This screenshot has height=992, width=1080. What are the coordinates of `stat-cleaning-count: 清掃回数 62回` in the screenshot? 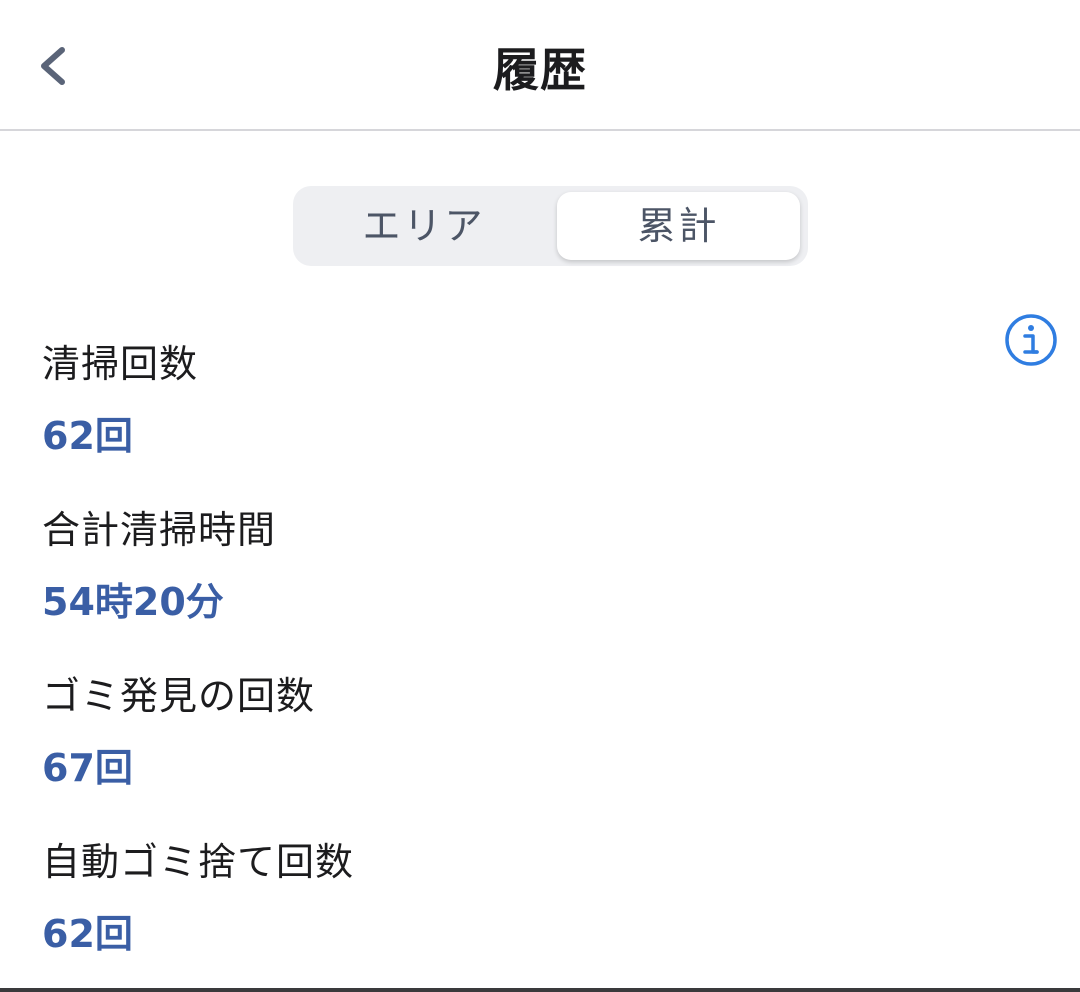 It's located at (120, 400).